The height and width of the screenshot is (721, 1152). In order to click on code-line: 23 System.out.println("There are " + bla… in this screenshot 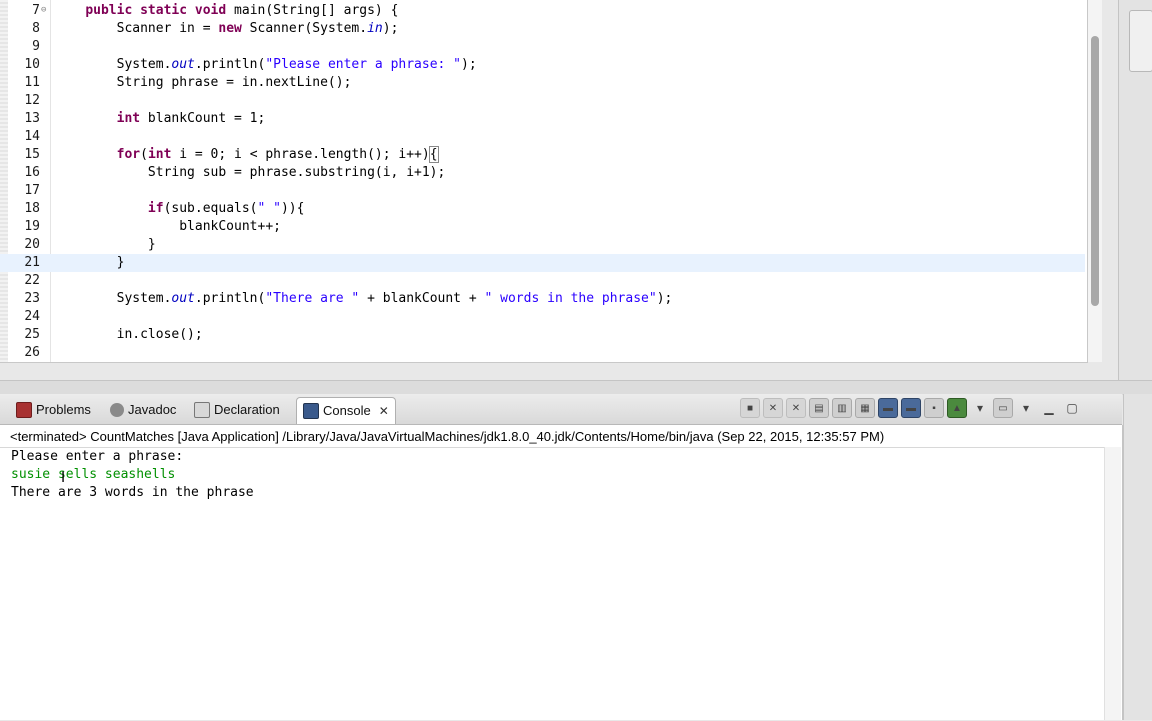, I will do `click(542, 299)`.